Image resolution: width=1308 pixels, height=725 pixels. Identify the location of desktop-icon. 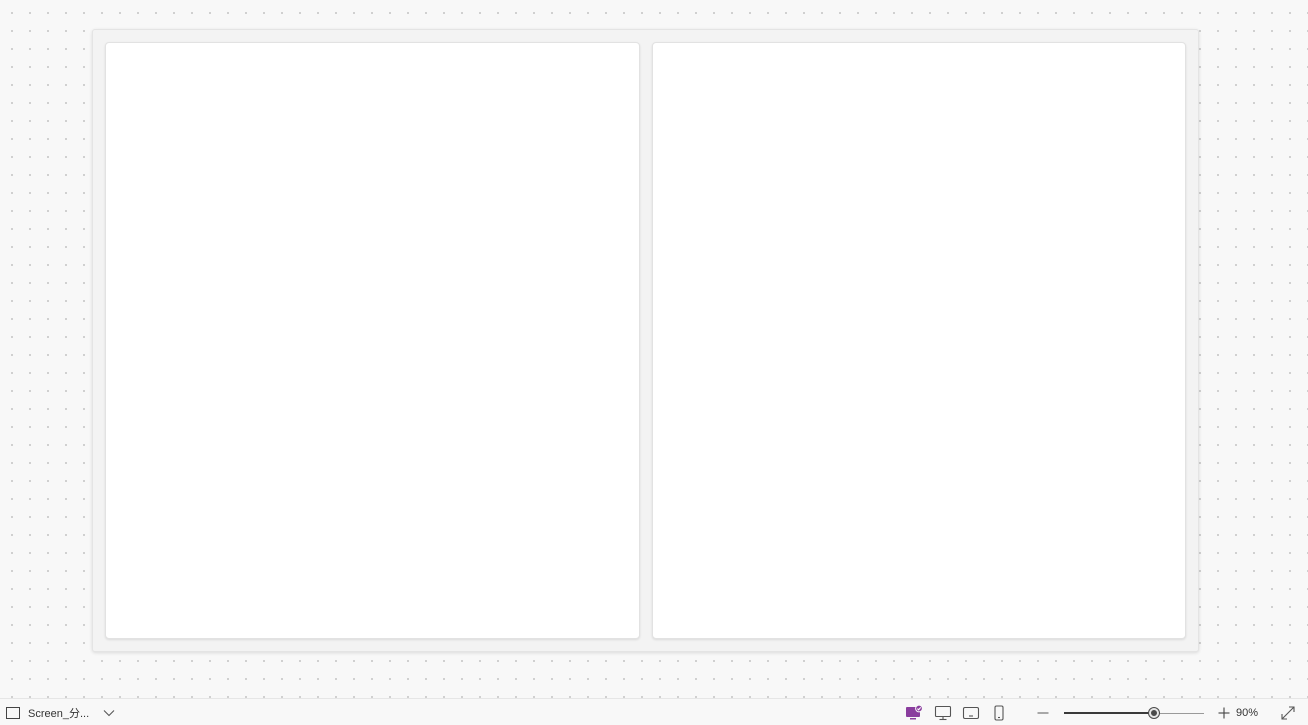
(943, 713).